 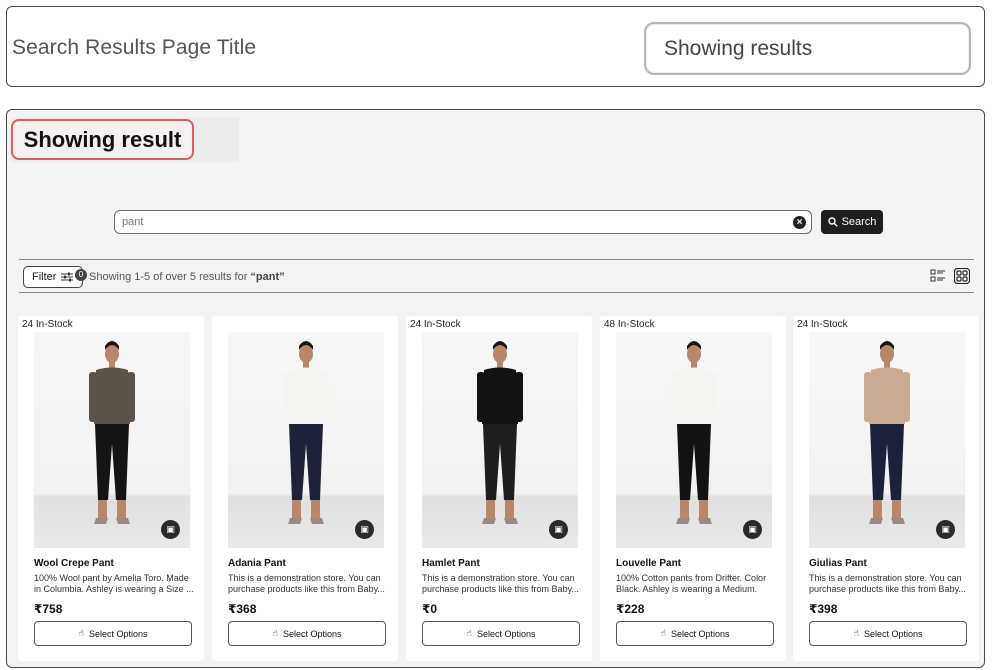 What do you see at coordinates (81, 275) in the screenshot?
I see `filter-count-badge: 0` at bounding box center [81, 275].